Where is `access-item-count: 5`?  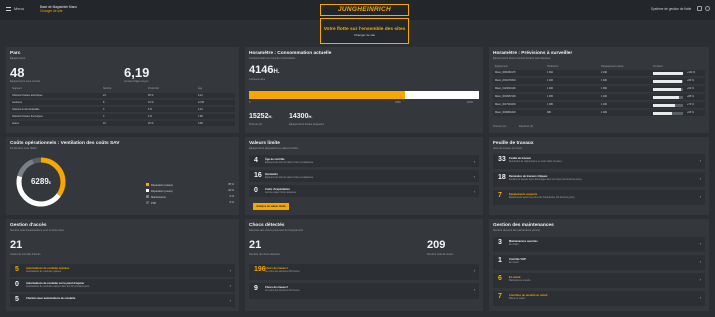 access-item-count: 5 is located at coordinates (17, 299).